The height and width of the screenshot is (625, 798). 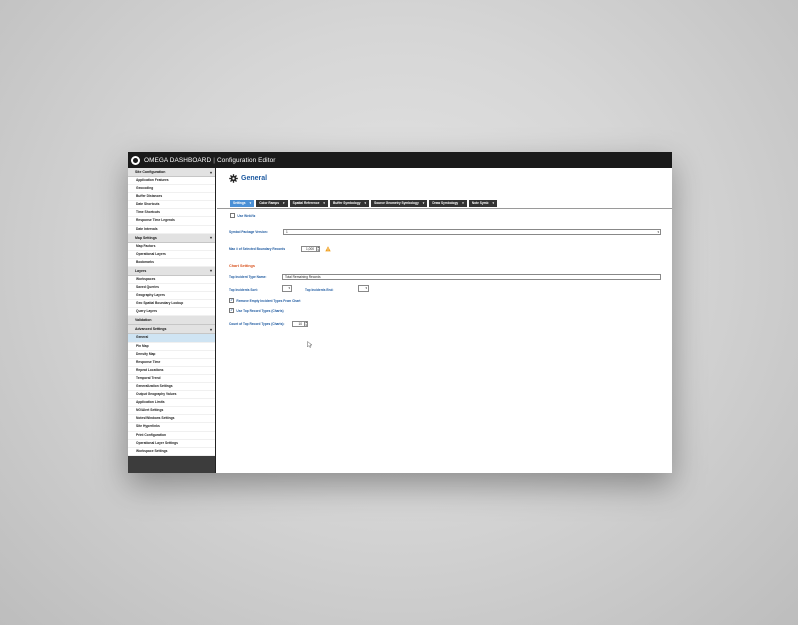 I want to click on use-top-record-types-box: ✓, so click(x=232, y=311).